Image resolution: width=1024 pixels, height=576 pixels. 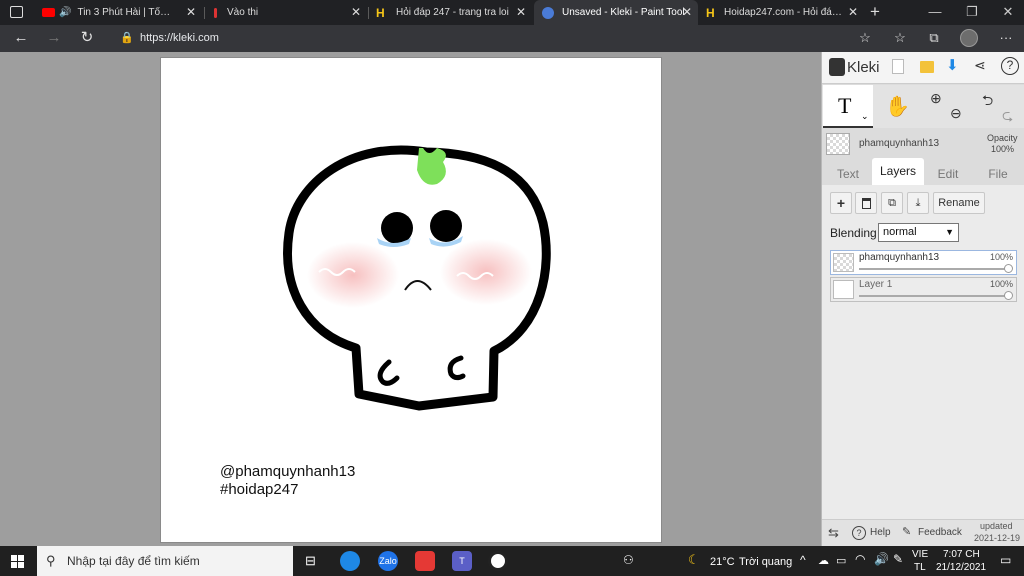 What do you see at coordinates (898, 66) in the screenshot?
I see `new-image-icon` at bounding box center [898, 66].